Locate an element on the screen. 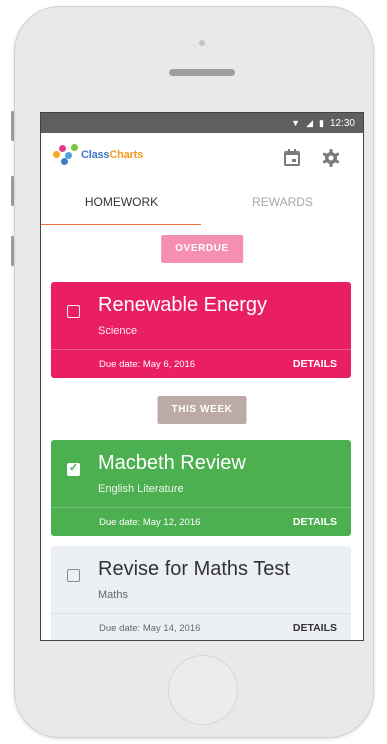  complete-checkbox: ✓ is located at coordinates (73, 469).